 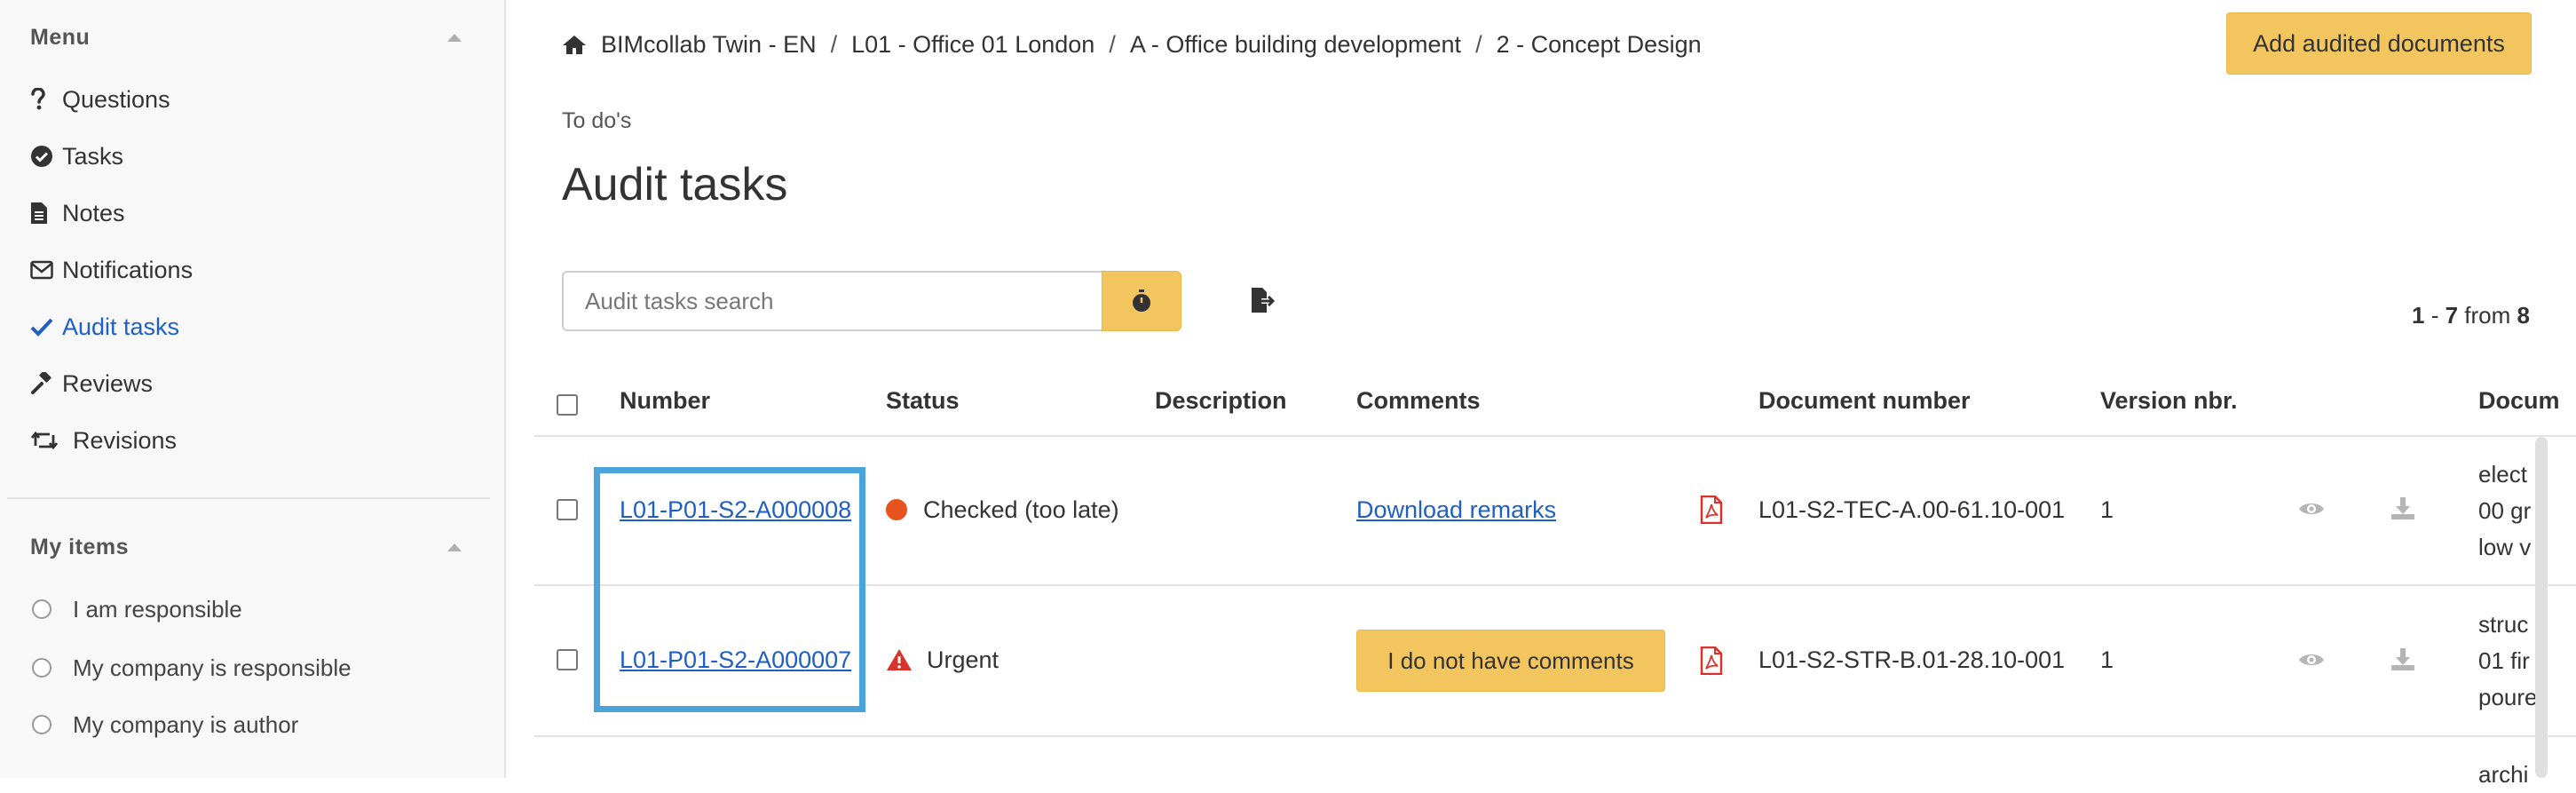 I want to click on page-title: Audit tasks, so click(x=675, y=184).